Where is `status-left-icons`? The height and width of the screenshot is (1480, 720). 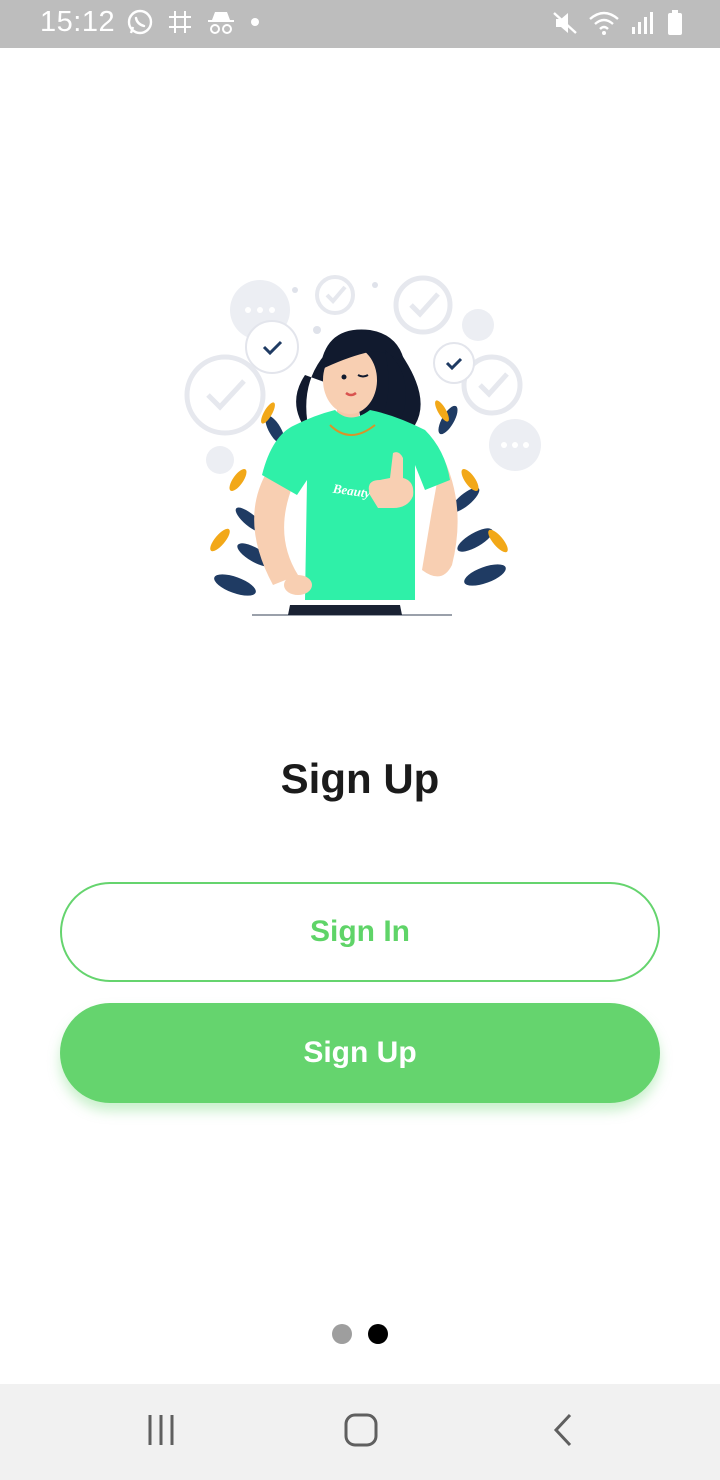
status-left-icons is located at coordinates (194, 24).